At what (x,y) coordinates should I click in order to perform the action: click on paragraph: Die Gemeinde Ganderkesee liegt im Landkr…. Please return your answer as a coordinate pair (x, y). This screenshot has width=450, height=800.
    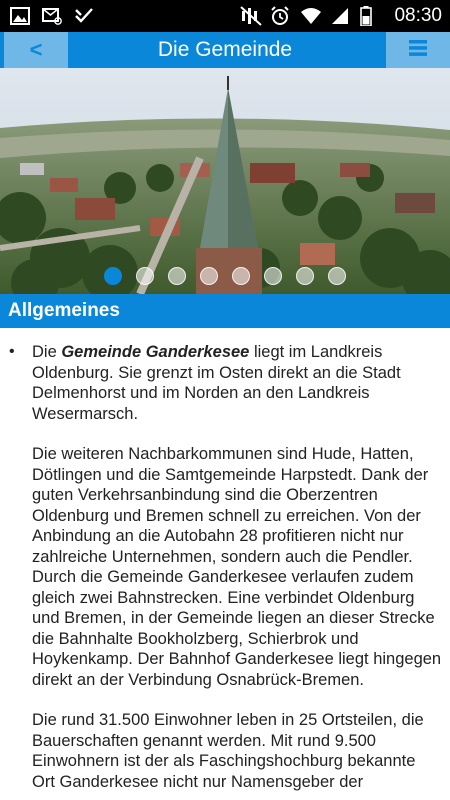
    Looking at the image, I should click on (237, 383).